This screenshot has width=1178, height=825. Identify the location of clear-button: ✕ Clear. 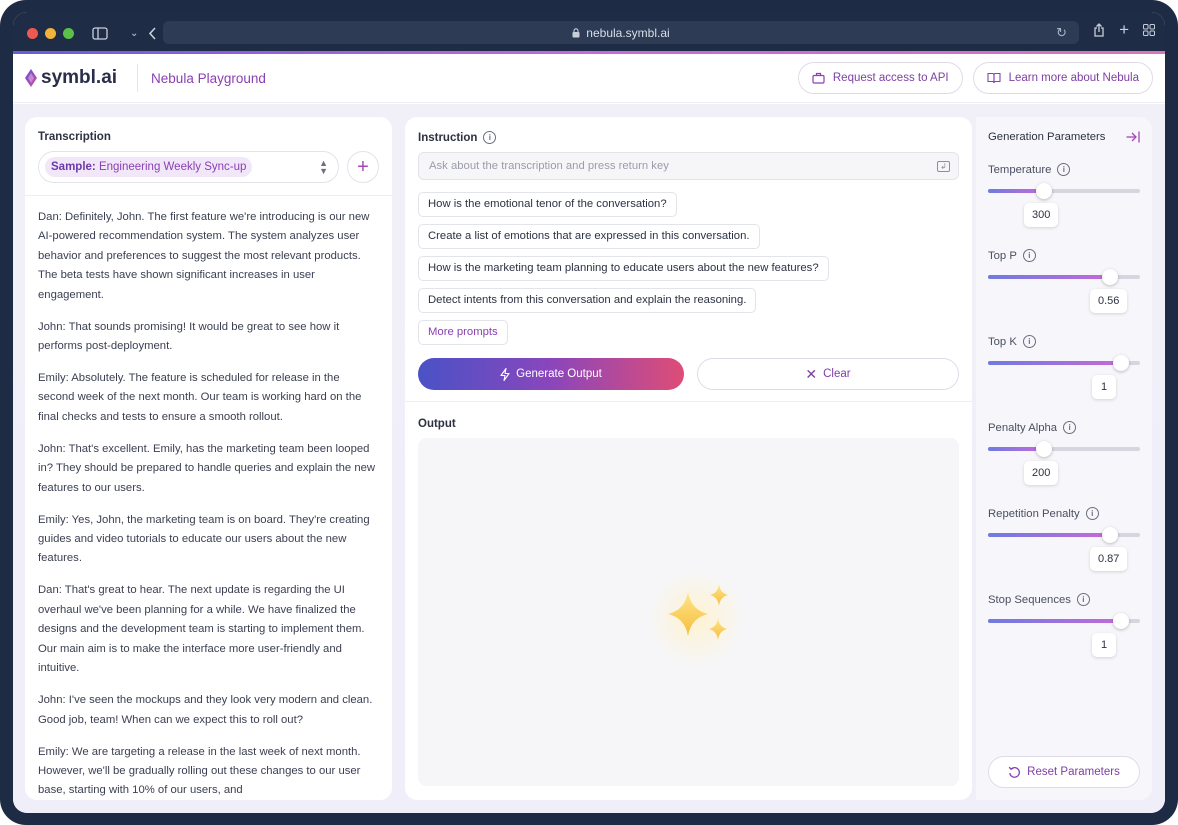
(828, 374).